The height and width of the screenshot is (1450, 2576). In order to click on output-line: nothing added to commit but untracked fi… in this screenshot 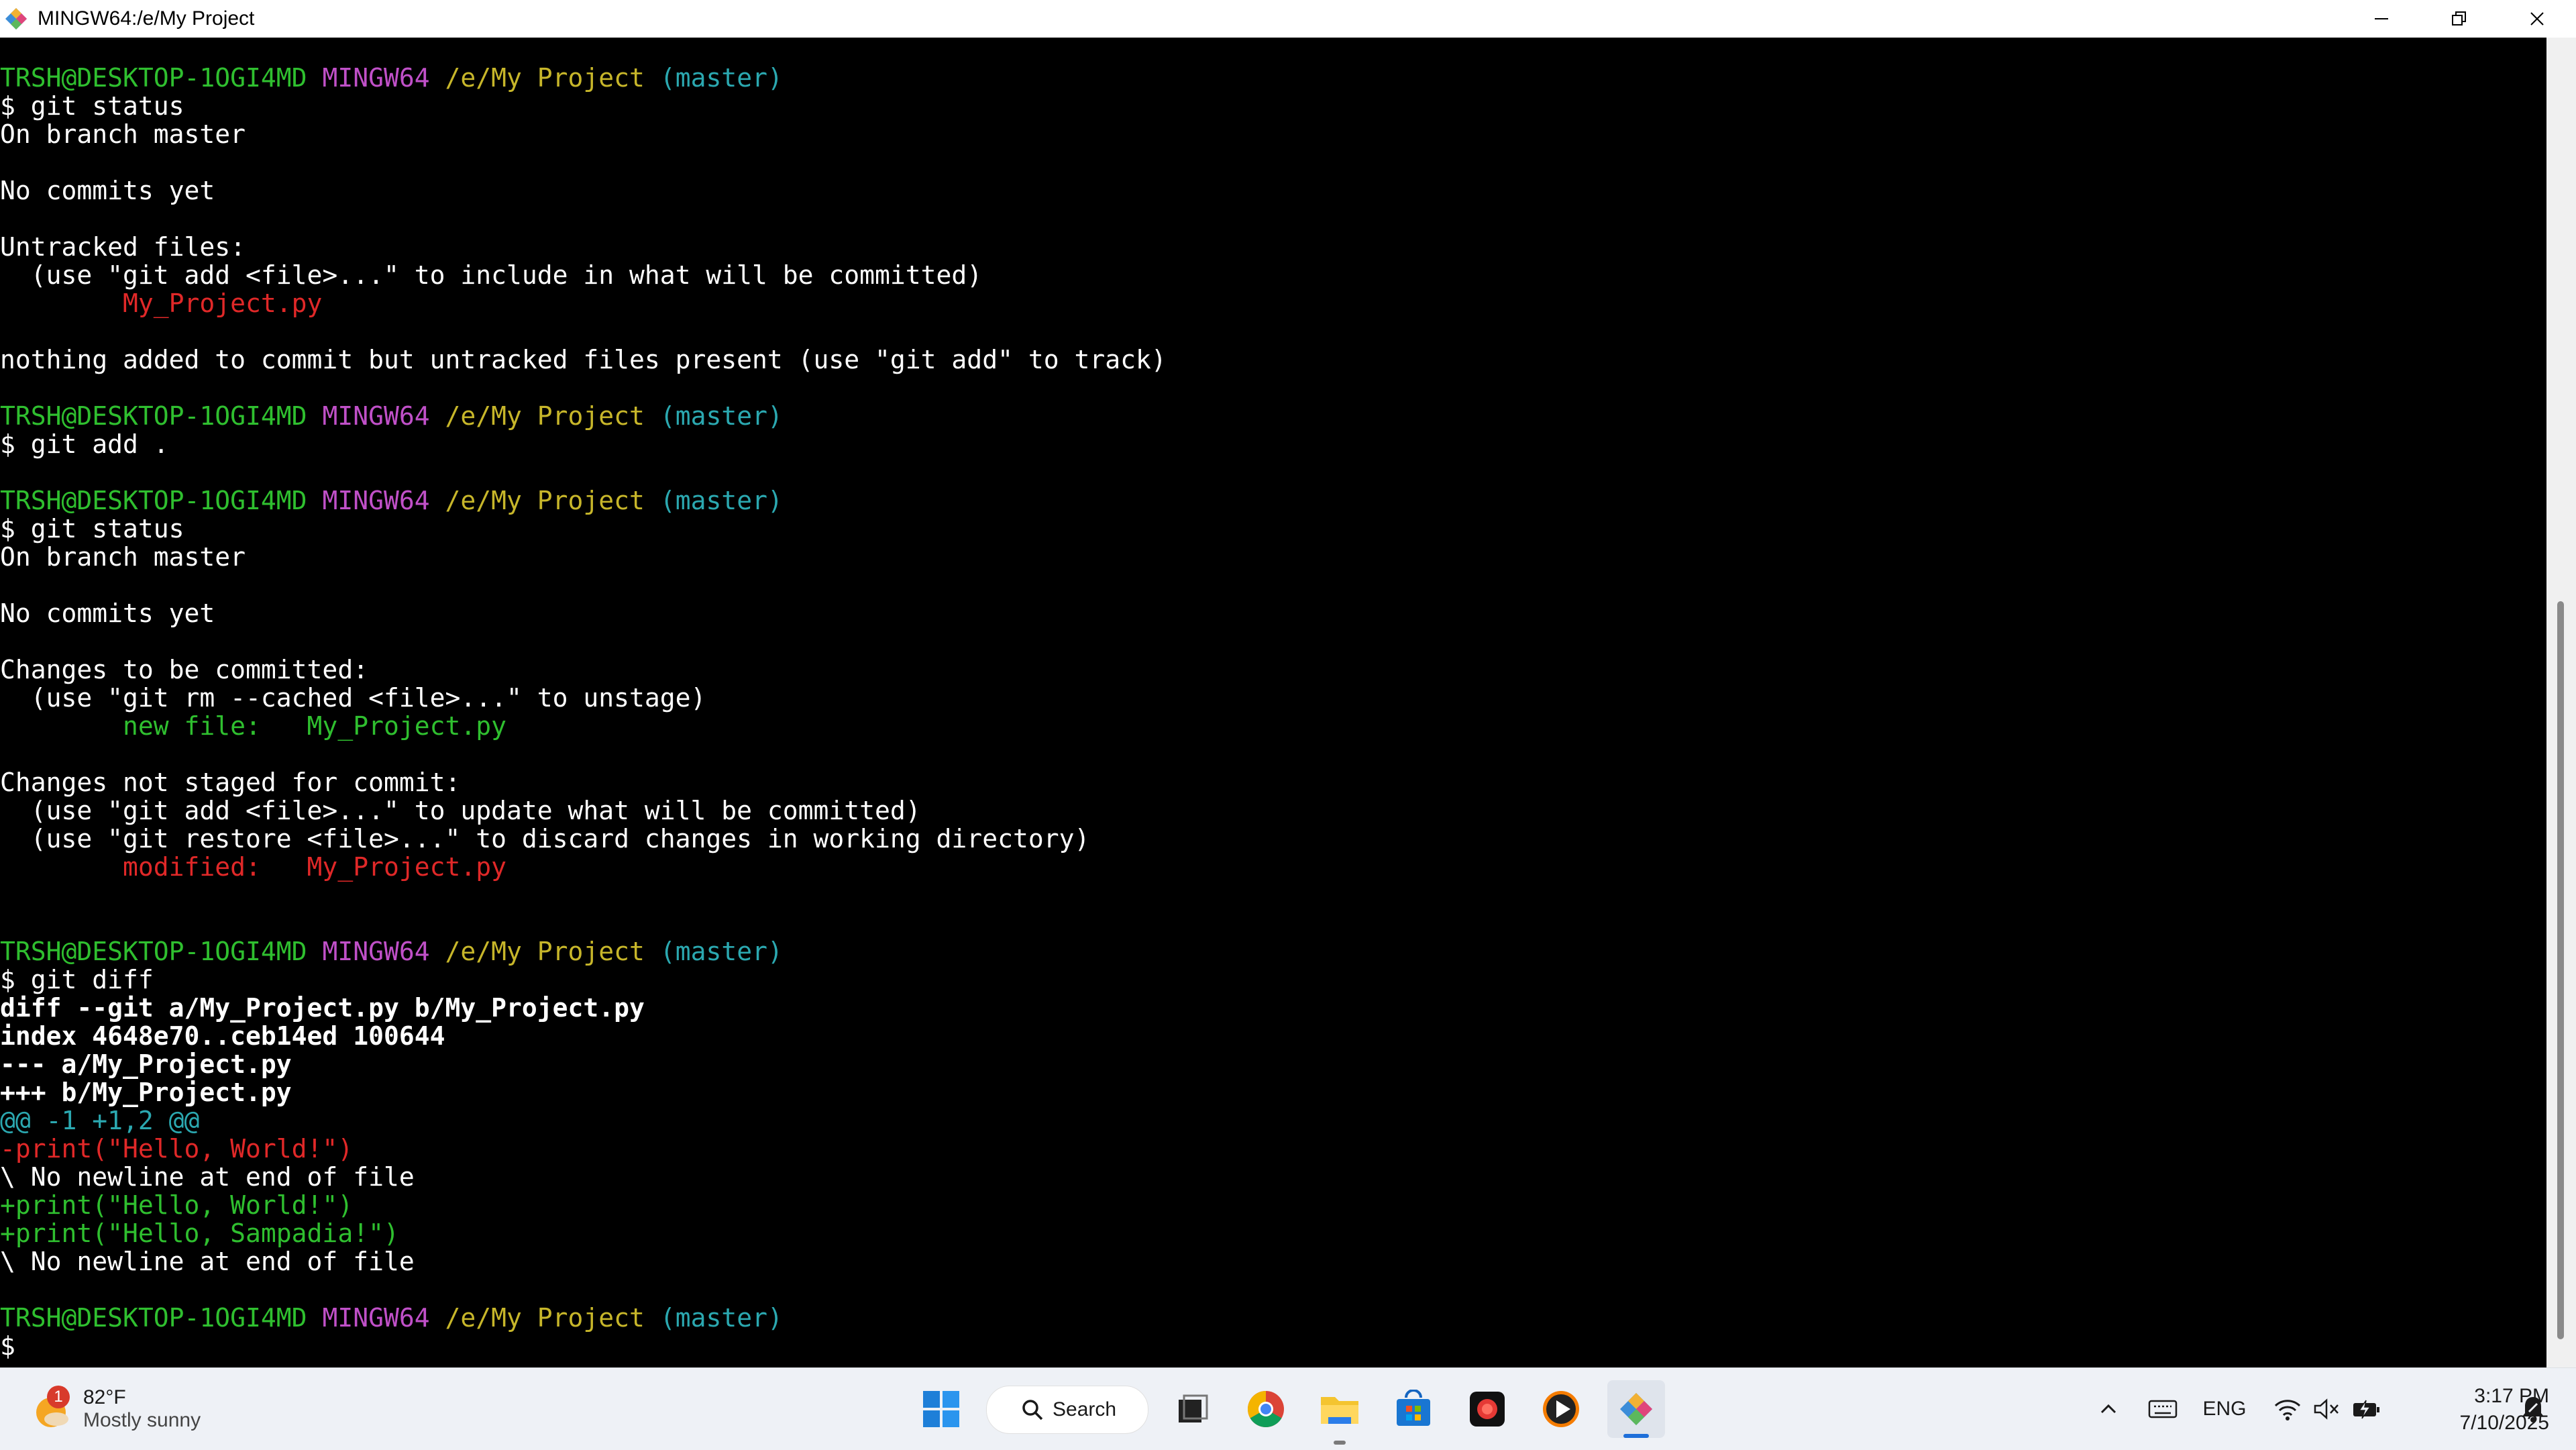, I will do `click(583, 359)`.